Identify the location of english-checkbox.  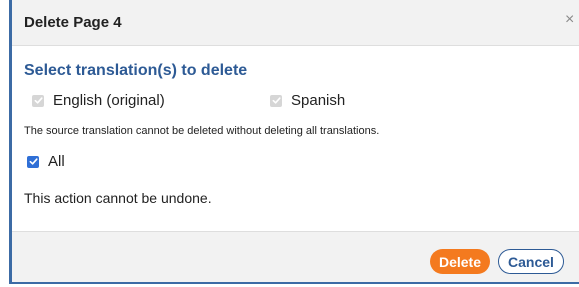
(38, 100).